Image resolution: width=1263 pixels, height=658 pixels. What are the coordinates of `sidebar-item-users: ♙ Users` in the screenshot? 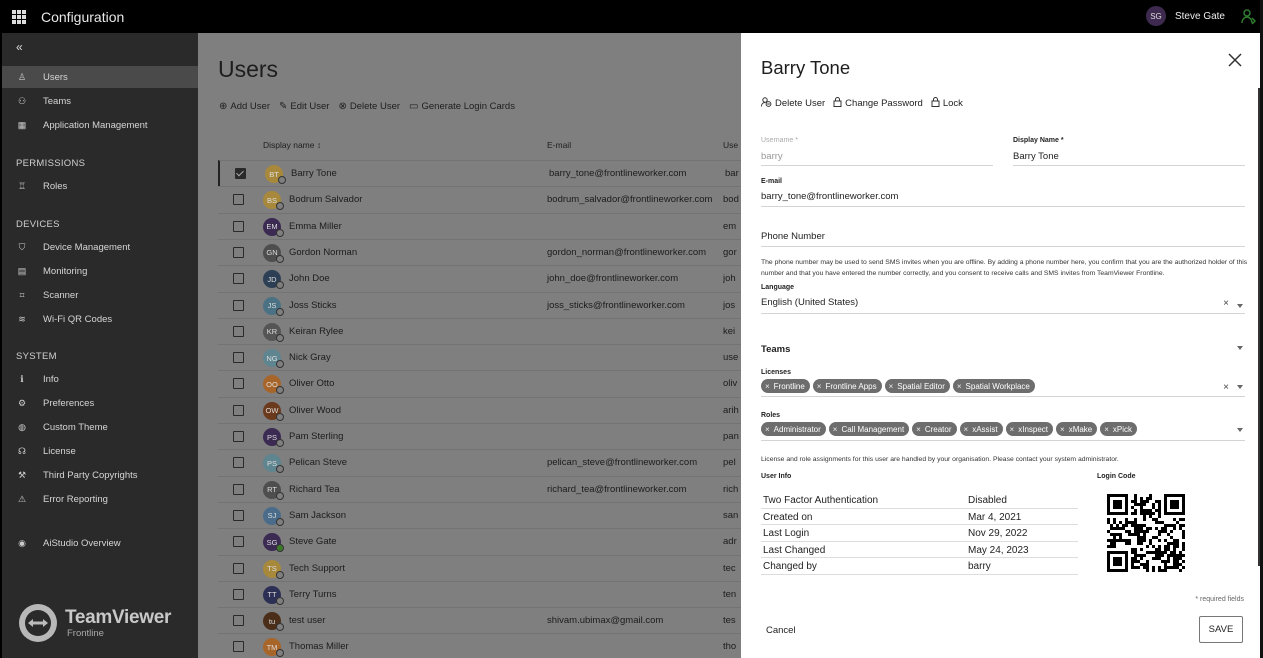 It's located at (100, 77).